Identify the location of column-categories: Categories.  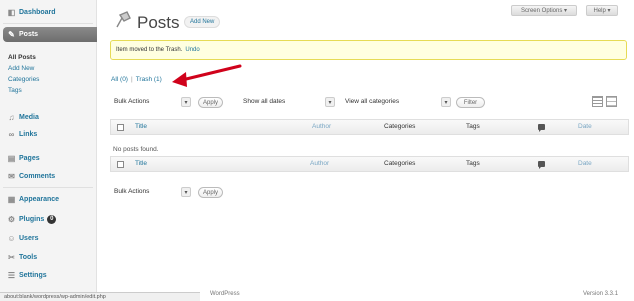
(400, 126).